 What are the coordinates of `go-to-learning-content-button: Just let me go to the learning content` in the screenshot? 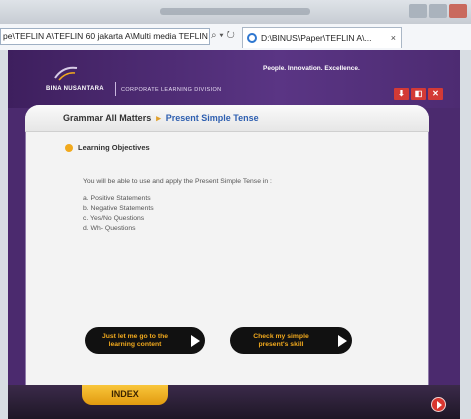 It's located at (145, 340).